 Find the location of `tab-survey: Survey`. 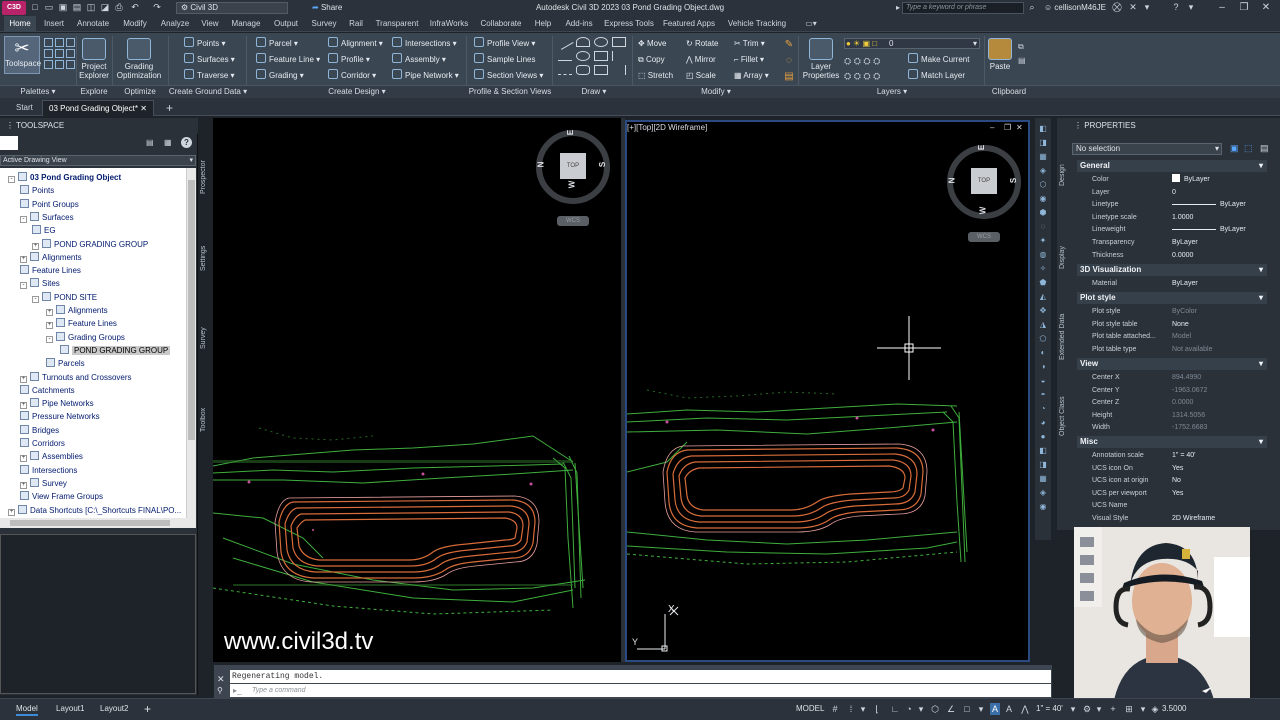

tab-survey: Survey is located at coordinates (324, 24).